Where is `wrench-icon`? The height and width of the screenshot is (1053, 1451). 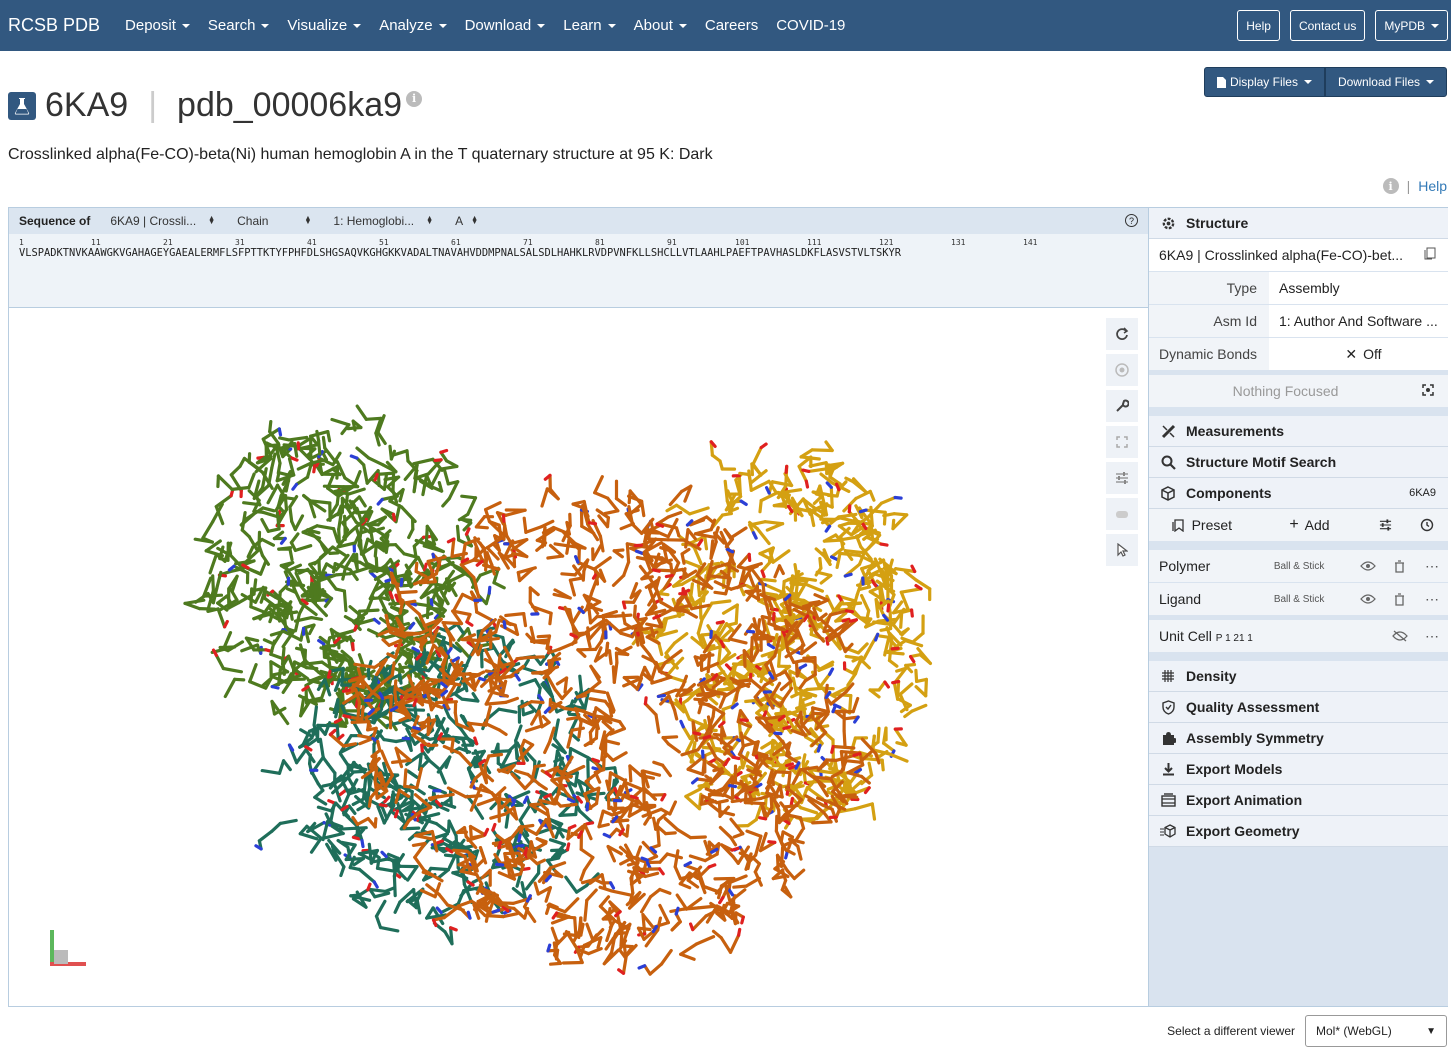
wrench-icon is located at coordinates (1122, 406).